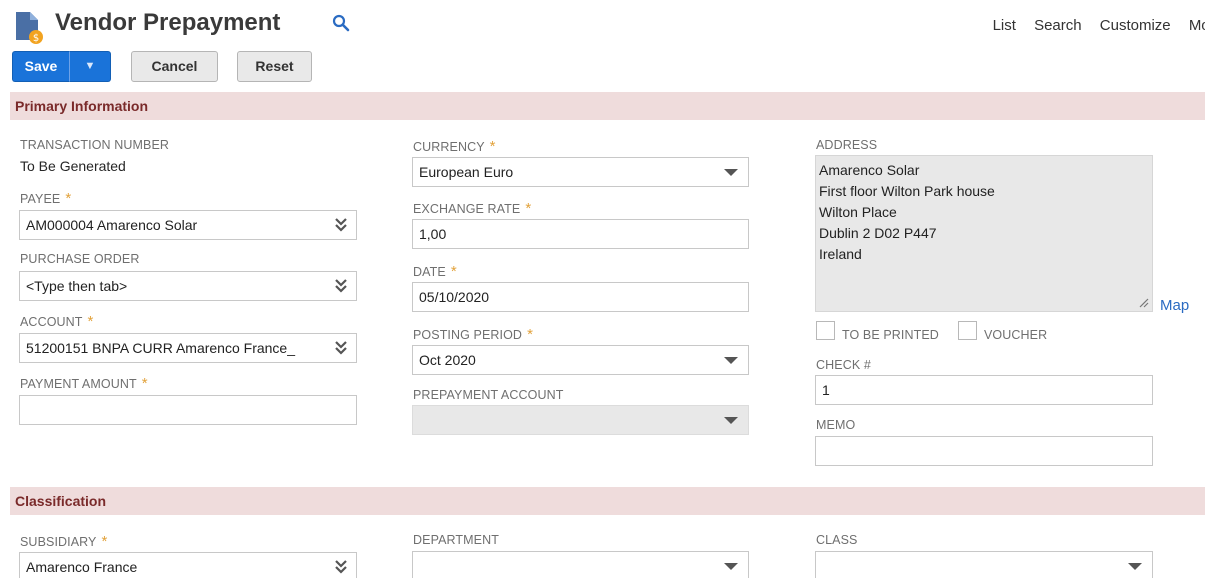  Describe the element at coordinates (1174, 305) in the screenshot. I see `map-link: Map` at that location.